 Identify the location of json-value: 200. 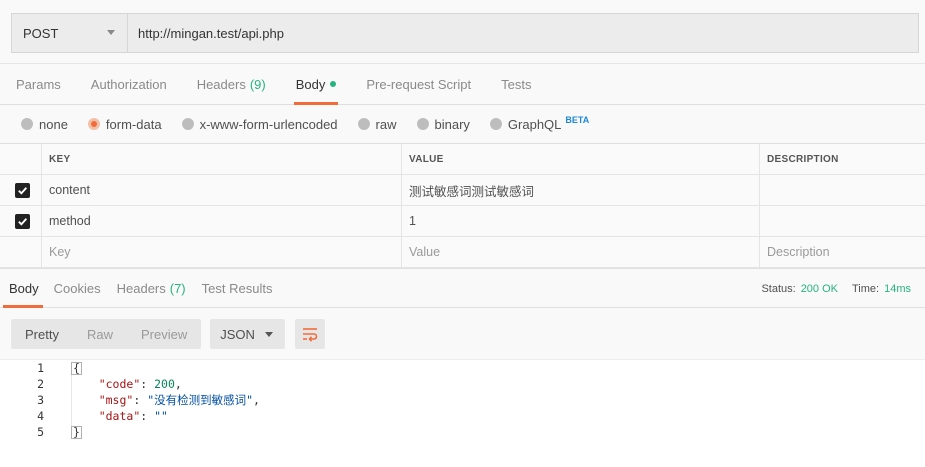
(164, 384).